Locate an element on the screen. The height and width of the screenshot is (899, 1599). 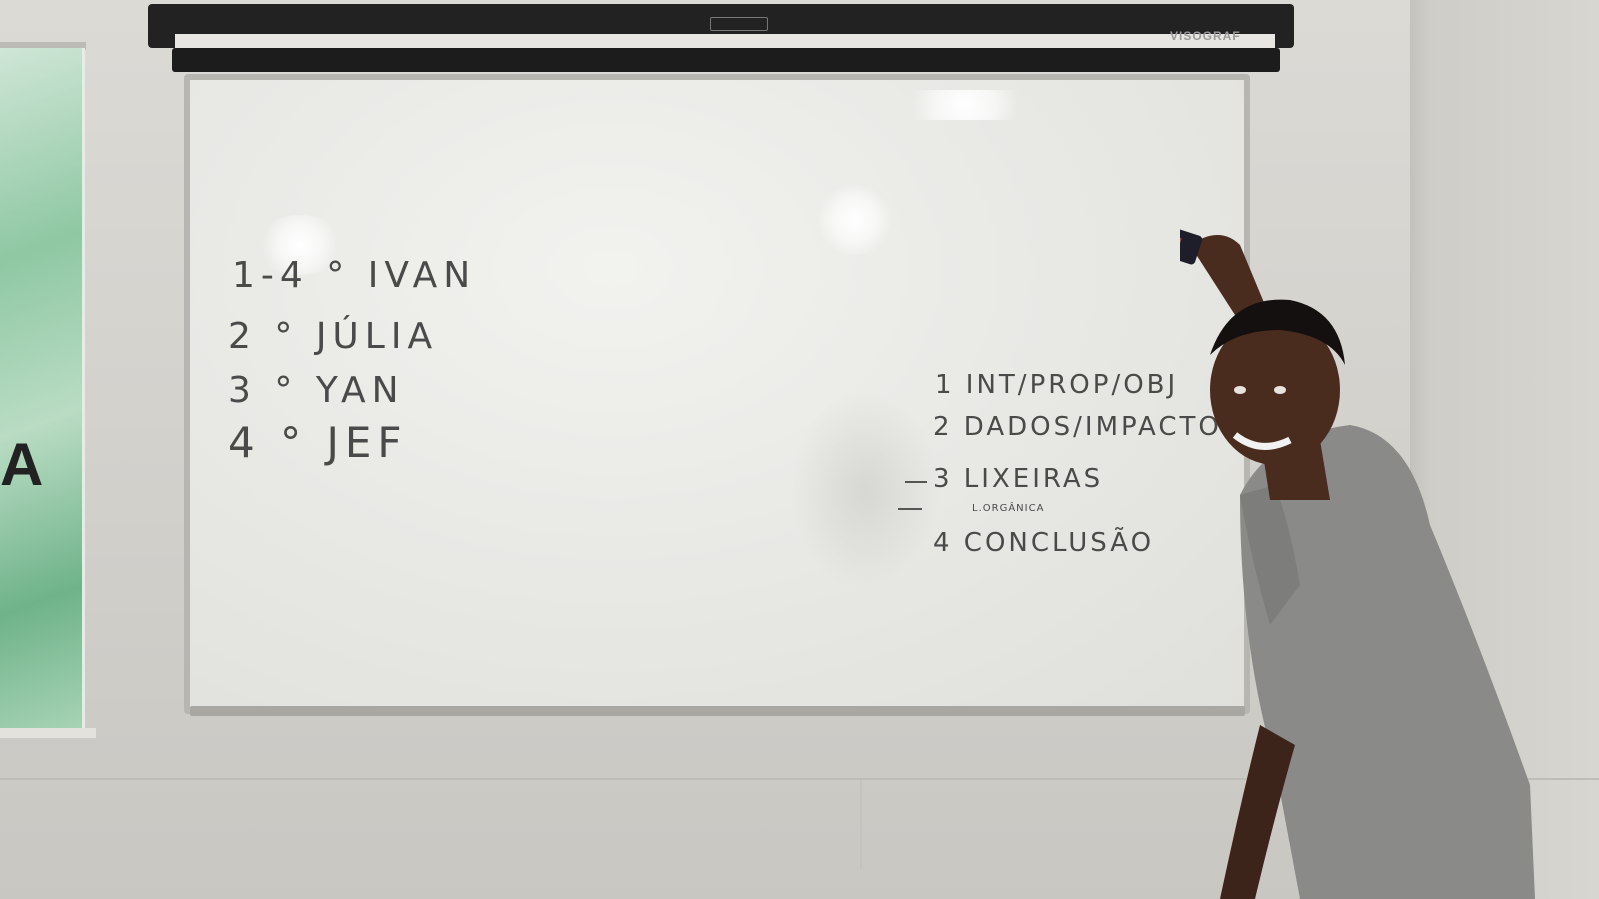
left-list-item: 3 ° YAN is located at coordinates (316, 390).